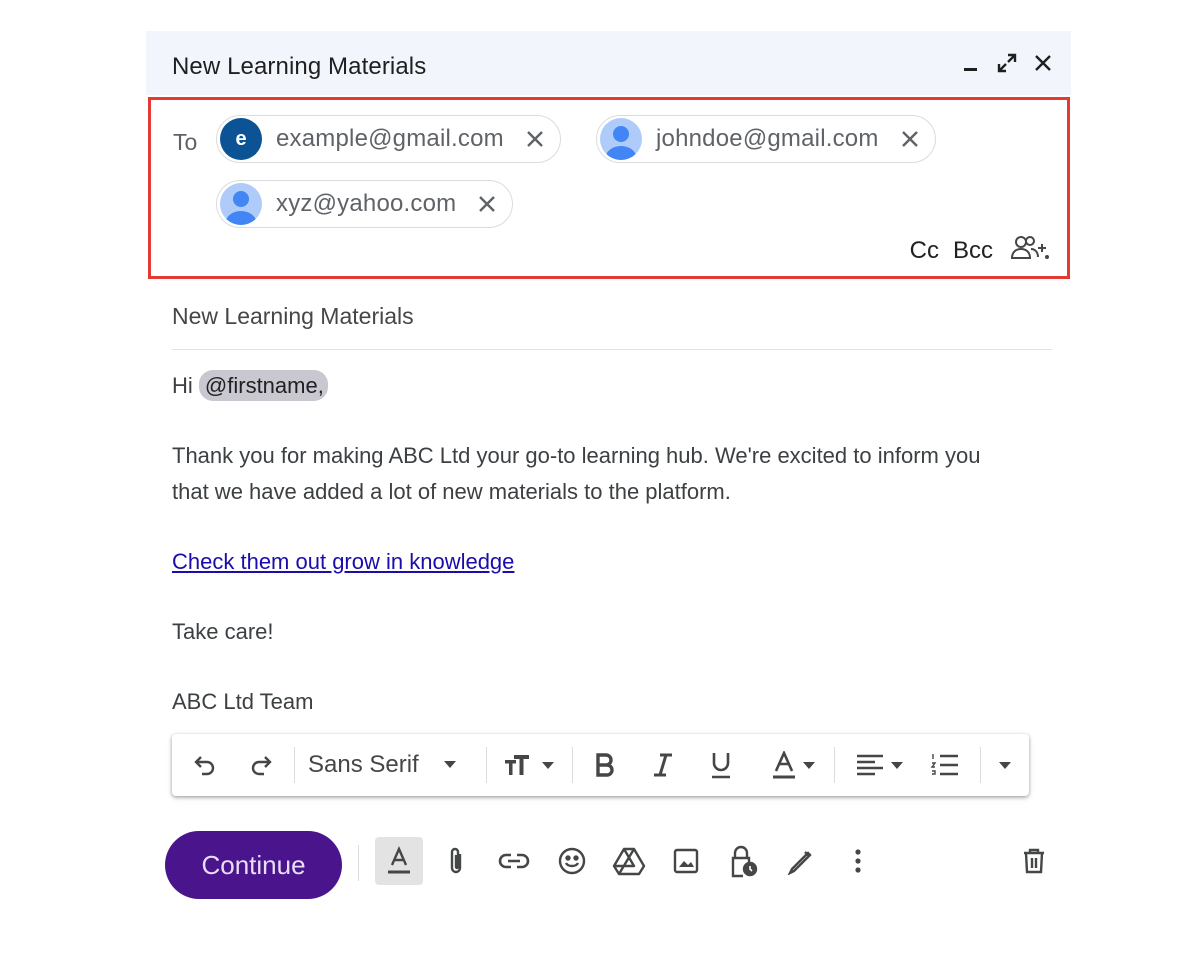 This screenshot has width=1200, height=960. What do you see at coordinates (793, 765) in the screenshot?
I see `text-color-dropdown` at bounding box center [793, 765].